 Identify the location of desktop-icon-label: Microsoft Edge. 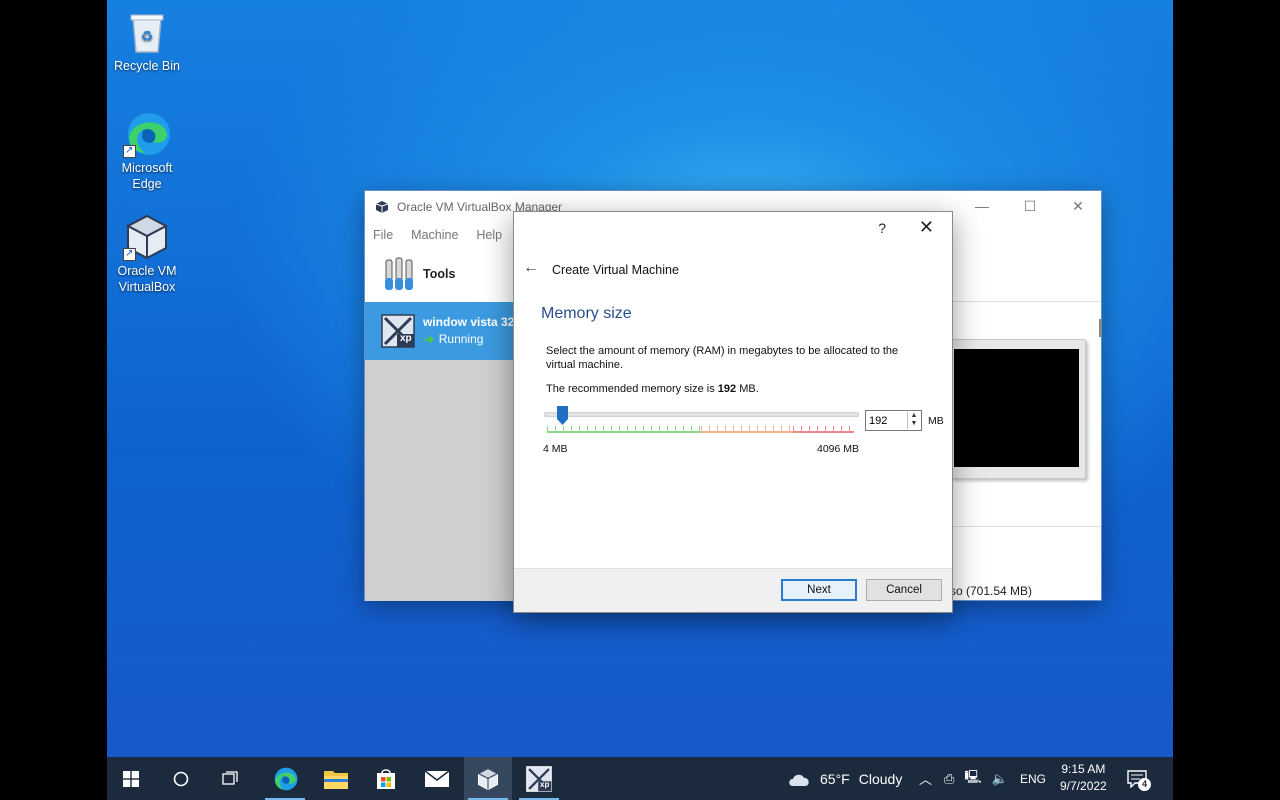
(147, 176).